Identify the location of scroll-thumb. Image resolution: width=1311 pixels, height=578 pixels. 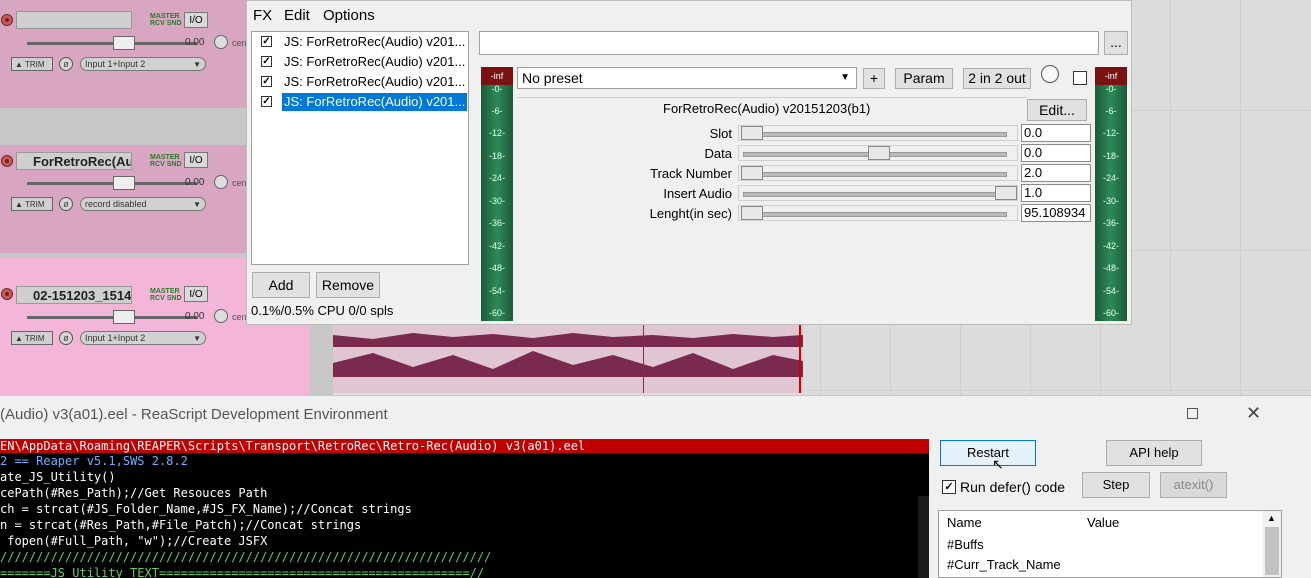
(1272, 551).